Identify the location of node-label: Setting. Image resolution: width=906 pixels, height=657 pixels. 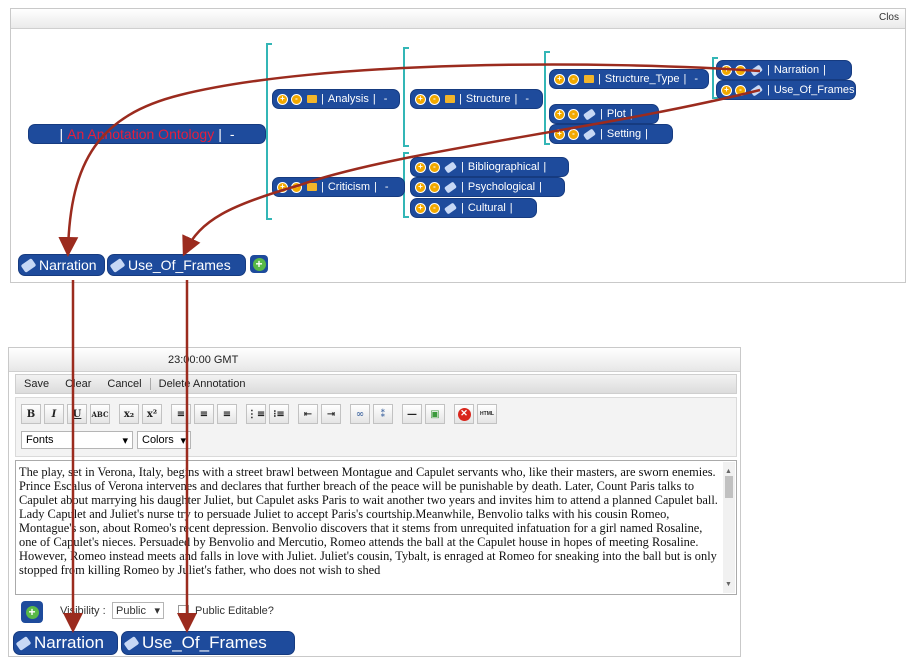
(624, 134).